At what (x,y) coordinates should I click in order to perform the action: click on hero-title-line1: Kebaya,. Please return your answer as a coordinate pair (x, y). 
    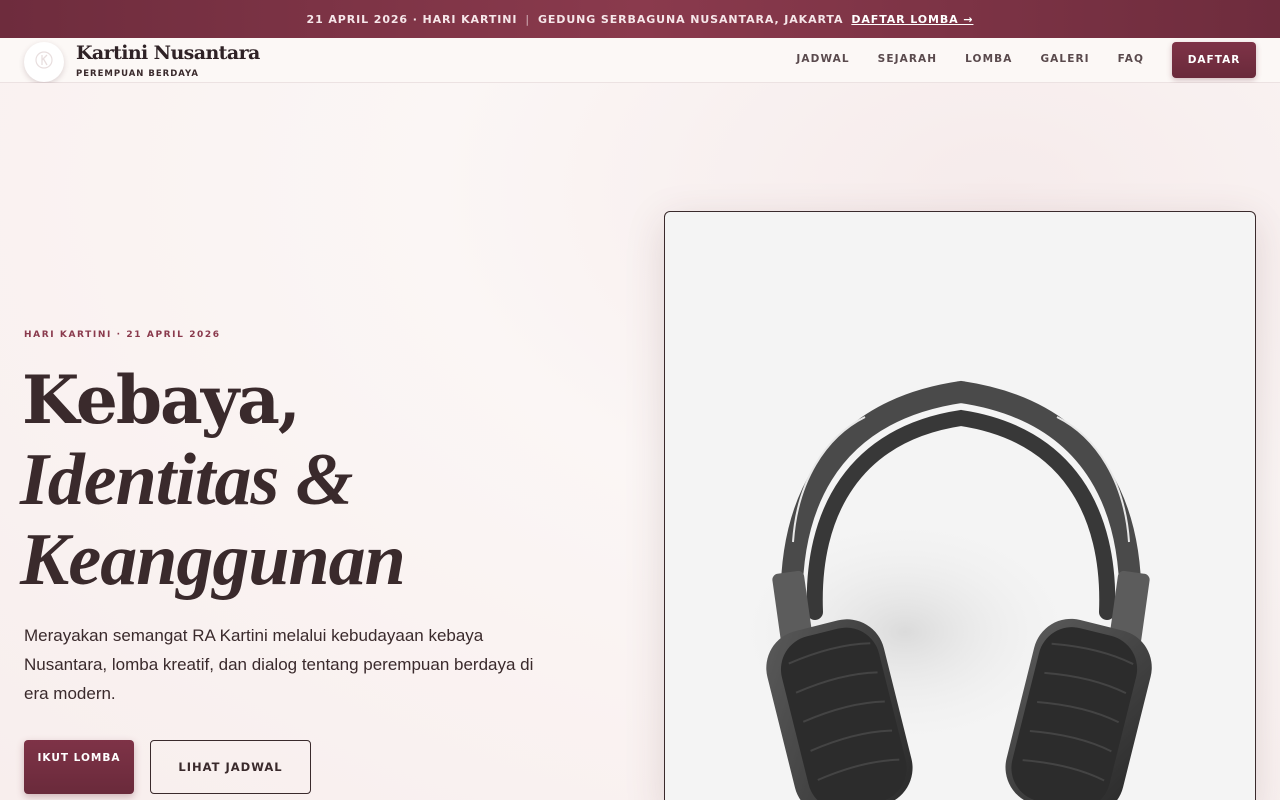
    Looking at the image, I should click on (161, 400).